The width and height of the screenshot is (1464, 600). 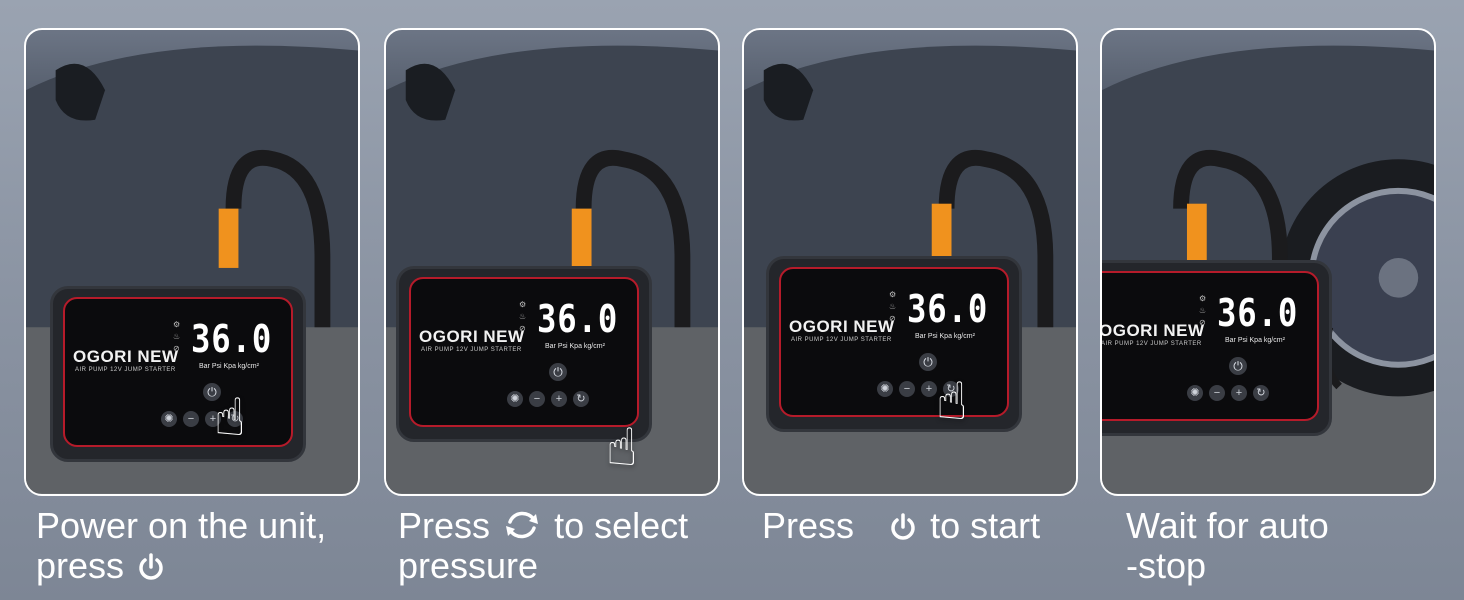 I want to click on caption-text: to select, so click(x=621, y=525).